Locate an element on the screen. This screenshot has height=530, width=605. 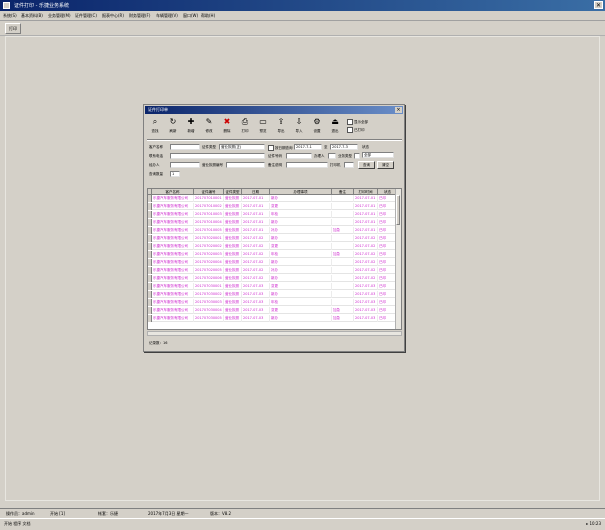
status-select: 全部 is located at coordinates (378, 155).